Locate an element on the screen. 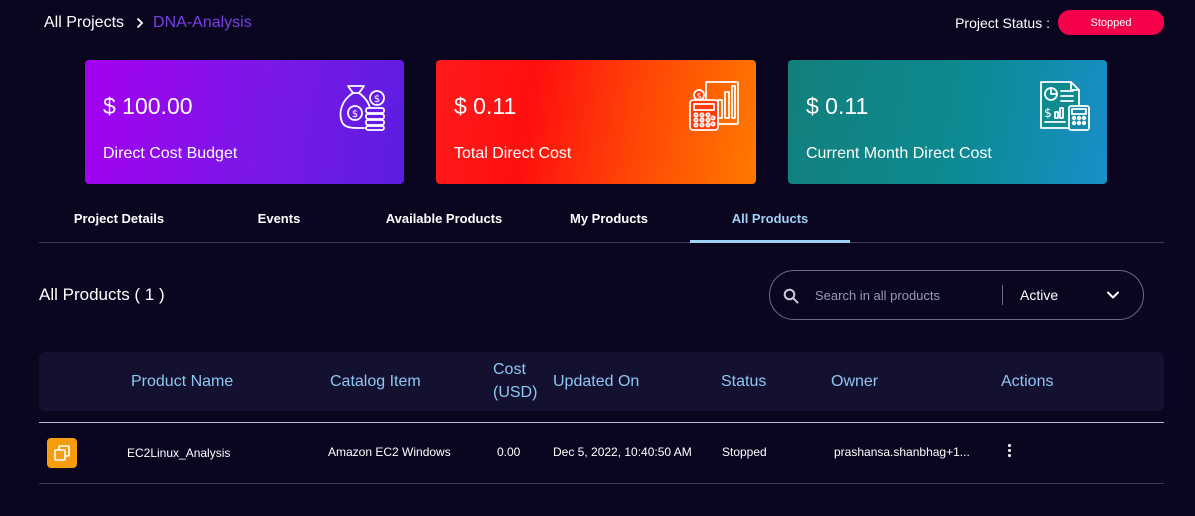  column-header-actions: Actions is located at coordinates (1027, 381).